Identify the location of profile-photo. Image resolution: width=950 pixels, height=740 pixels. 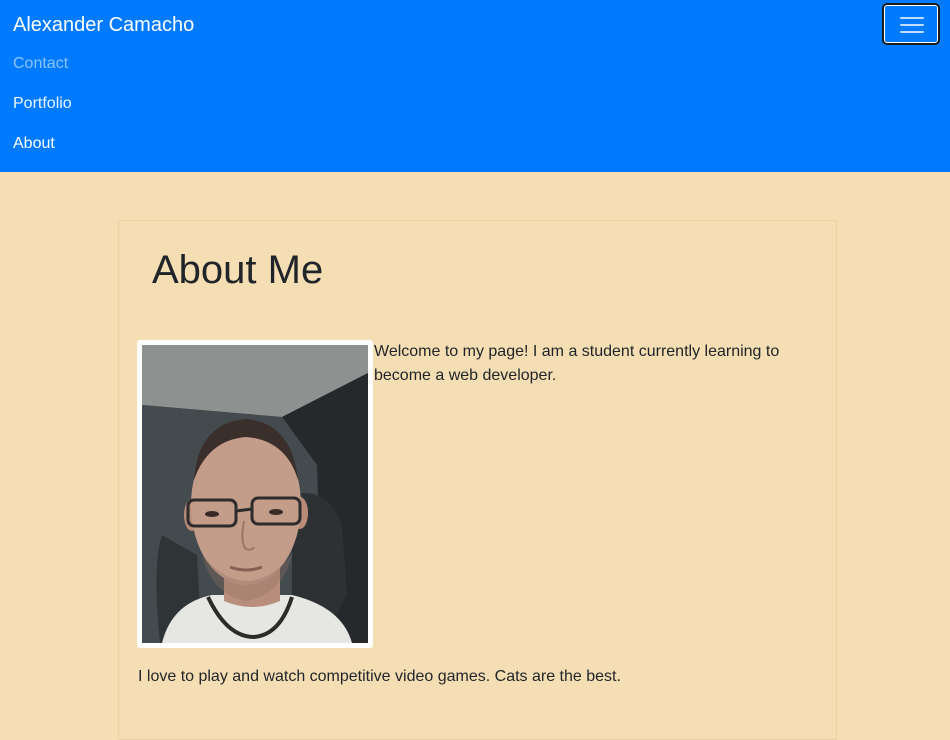
(255, 494).